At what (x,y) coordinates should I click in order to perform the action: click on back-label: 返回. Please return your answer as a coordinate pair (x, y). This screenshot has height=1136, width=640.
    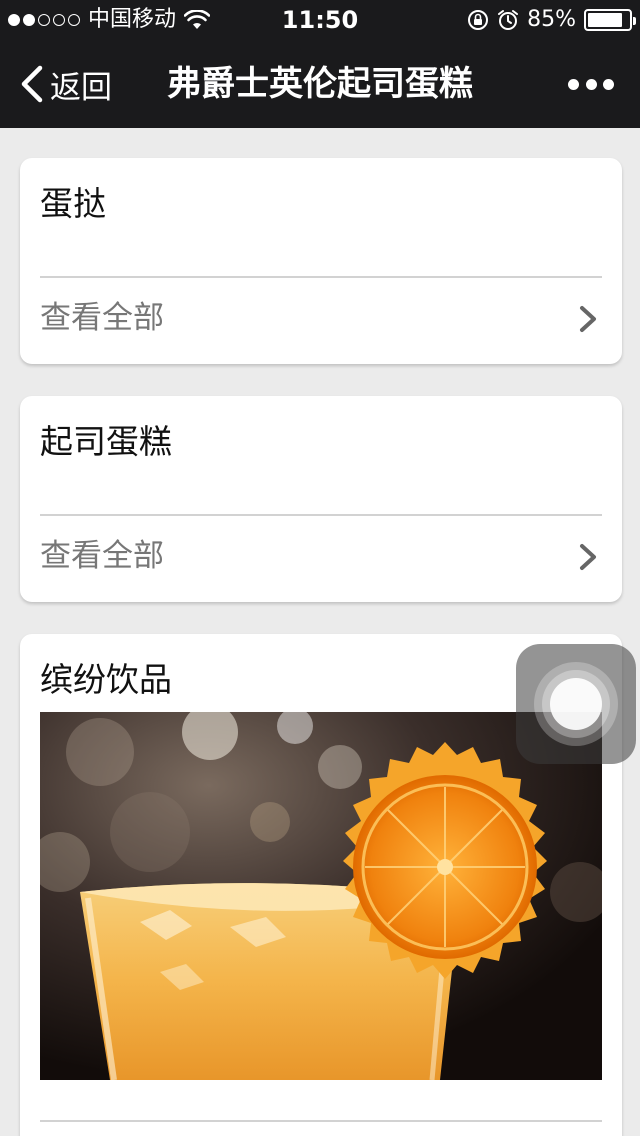
    Looking at the image, I should click on (81, 87).